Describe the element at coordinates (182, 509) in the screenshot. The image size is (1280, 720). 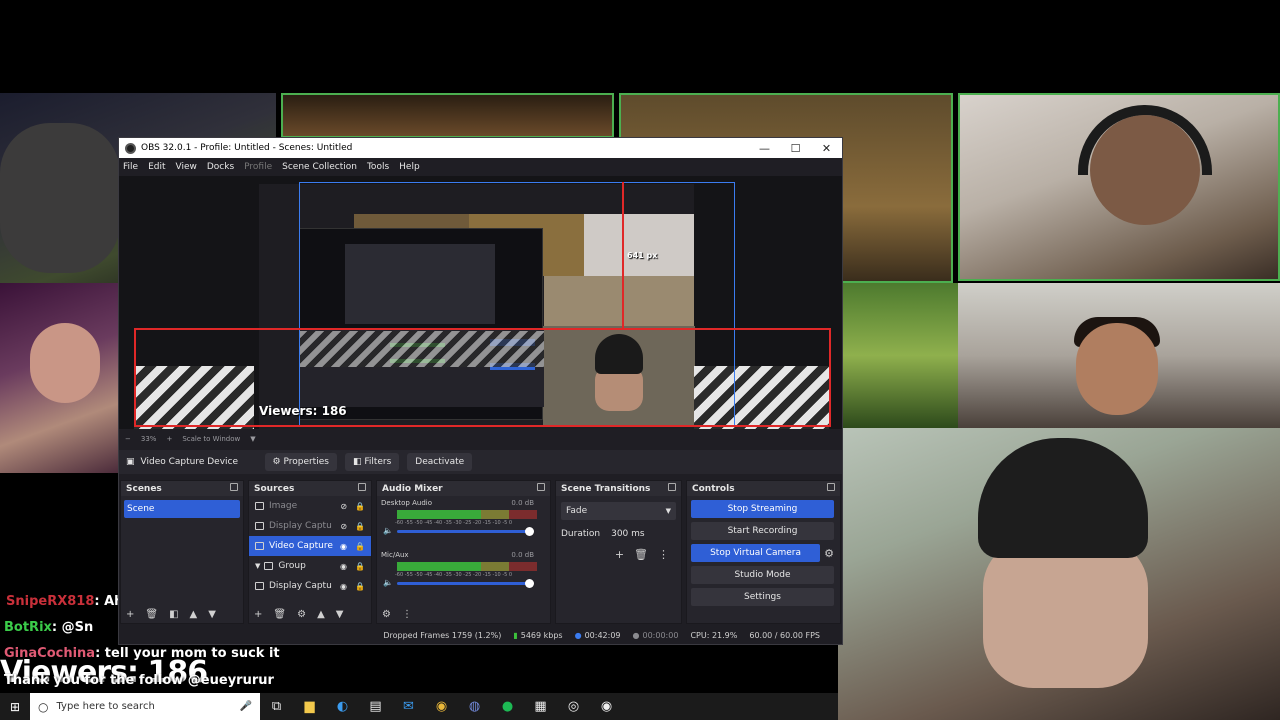
I see `scene-item: Scene` at that location.